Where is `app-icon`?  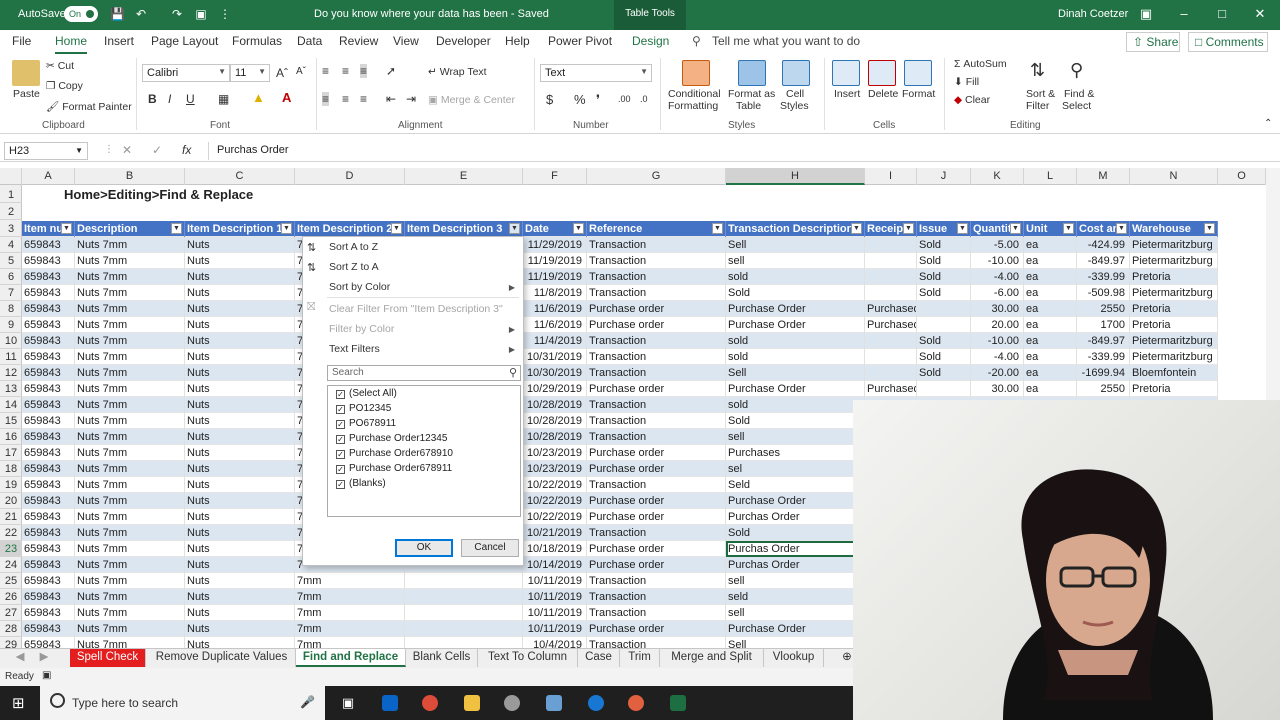
app-icon is located at coordinates (554, 703).